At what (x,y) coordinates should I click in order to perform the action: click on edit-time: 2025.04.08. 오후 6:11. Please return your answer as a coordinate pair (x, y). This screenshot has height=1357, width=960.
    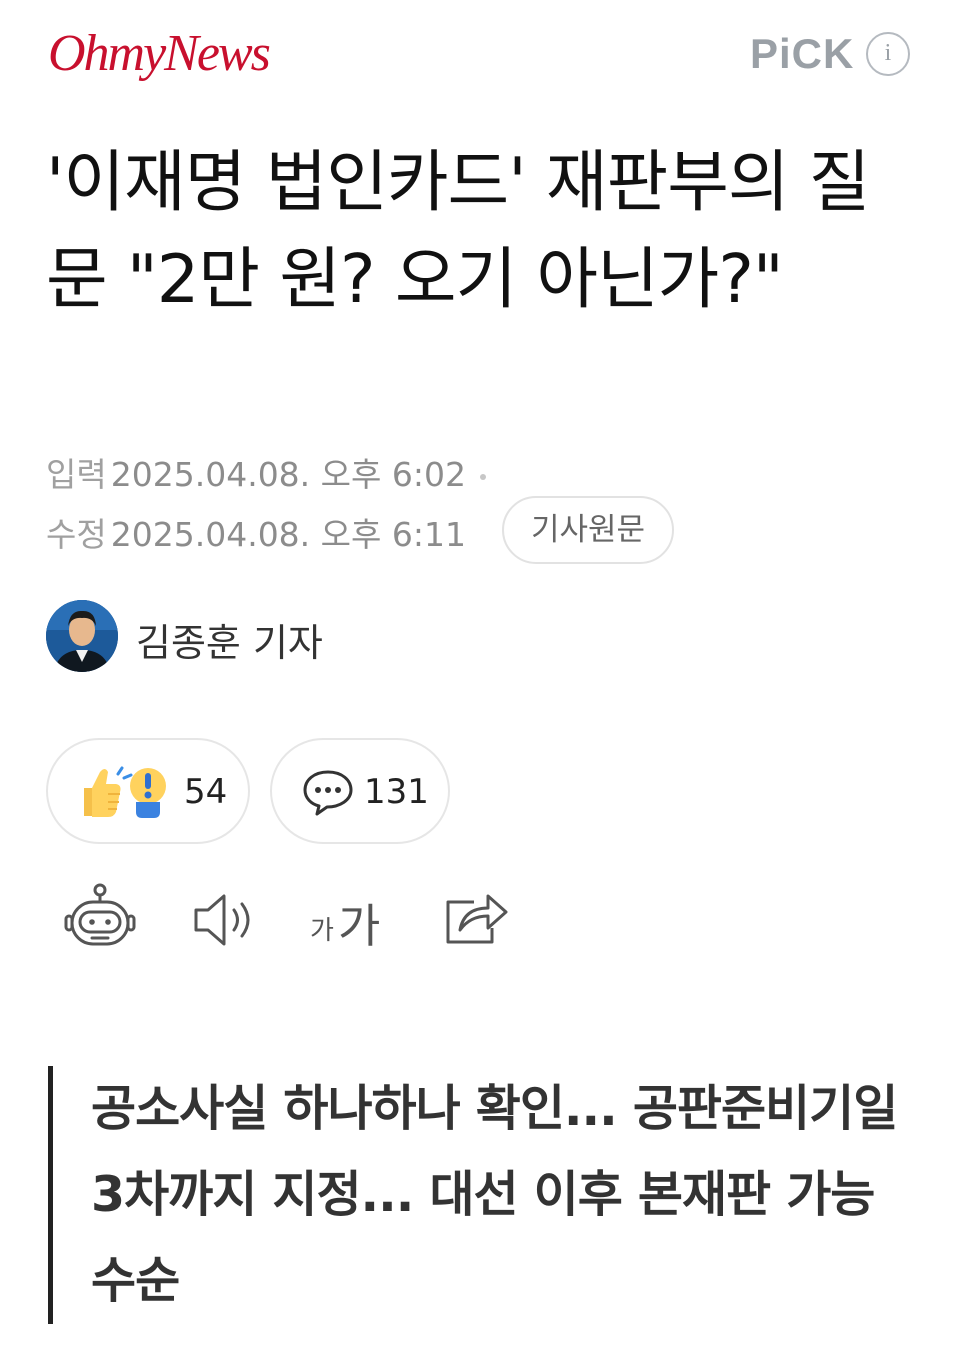
    Looking at the image, I should click on (288, 534).